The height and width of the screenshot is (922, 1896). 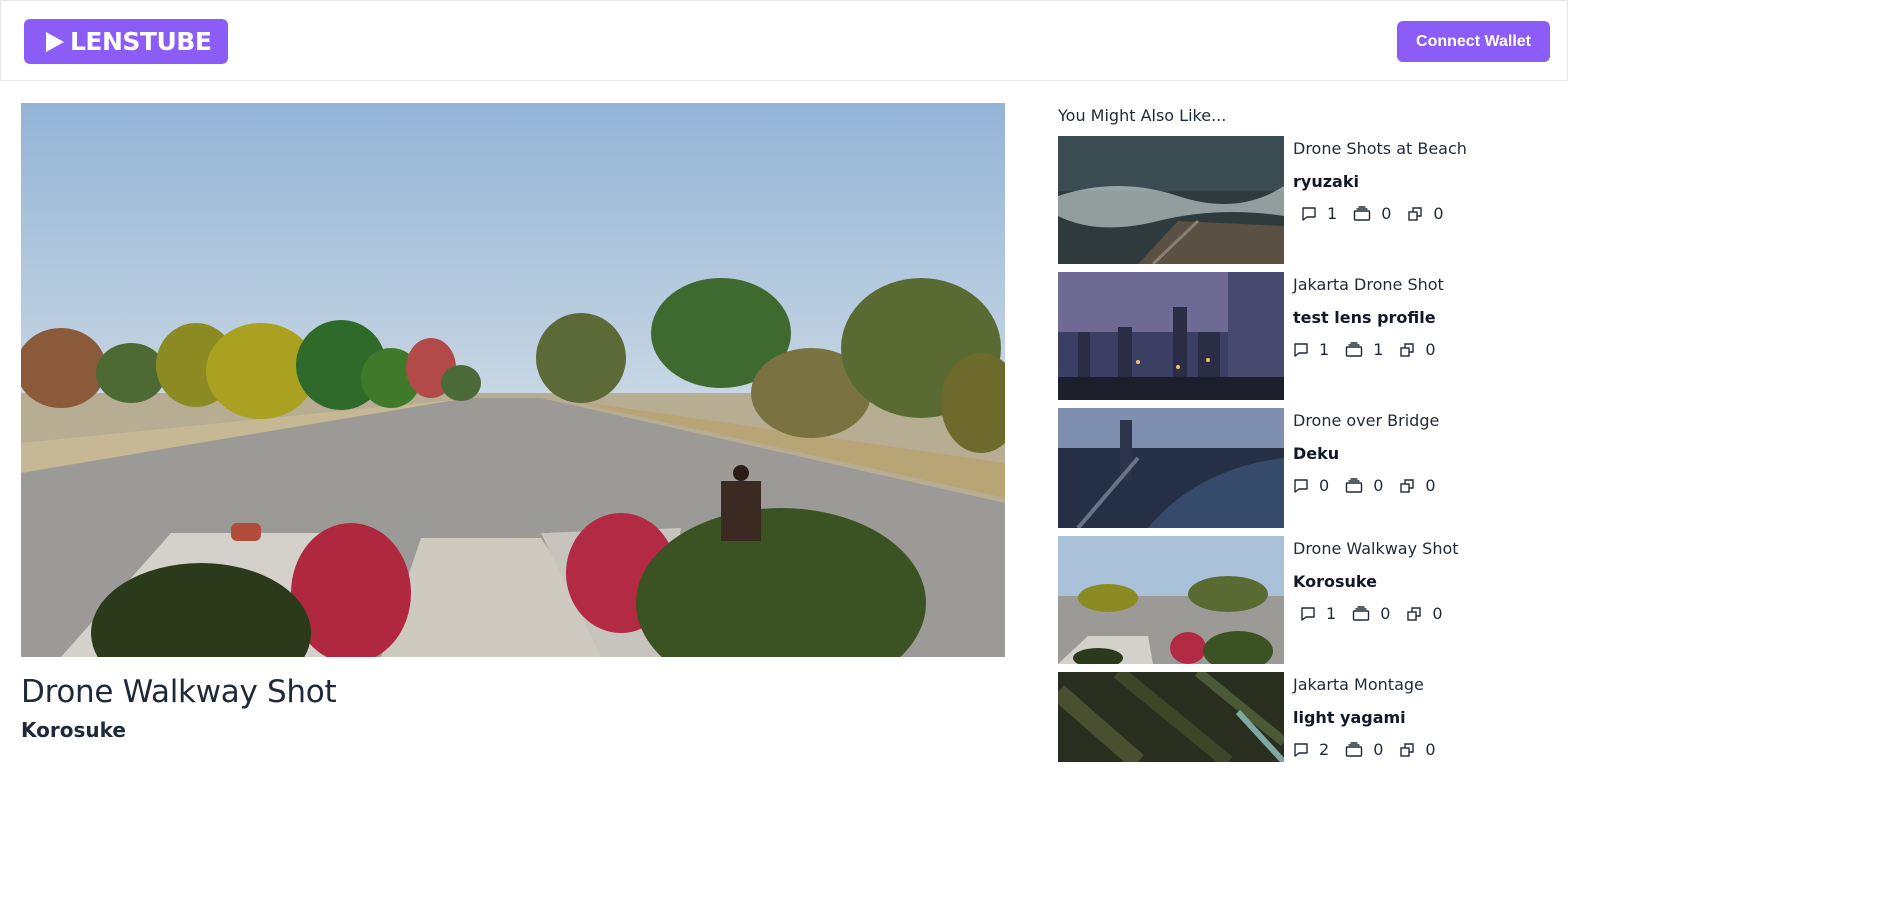 I want to click on recommended-title: Drone Walkway Shot, so click(x=1376, y=548).